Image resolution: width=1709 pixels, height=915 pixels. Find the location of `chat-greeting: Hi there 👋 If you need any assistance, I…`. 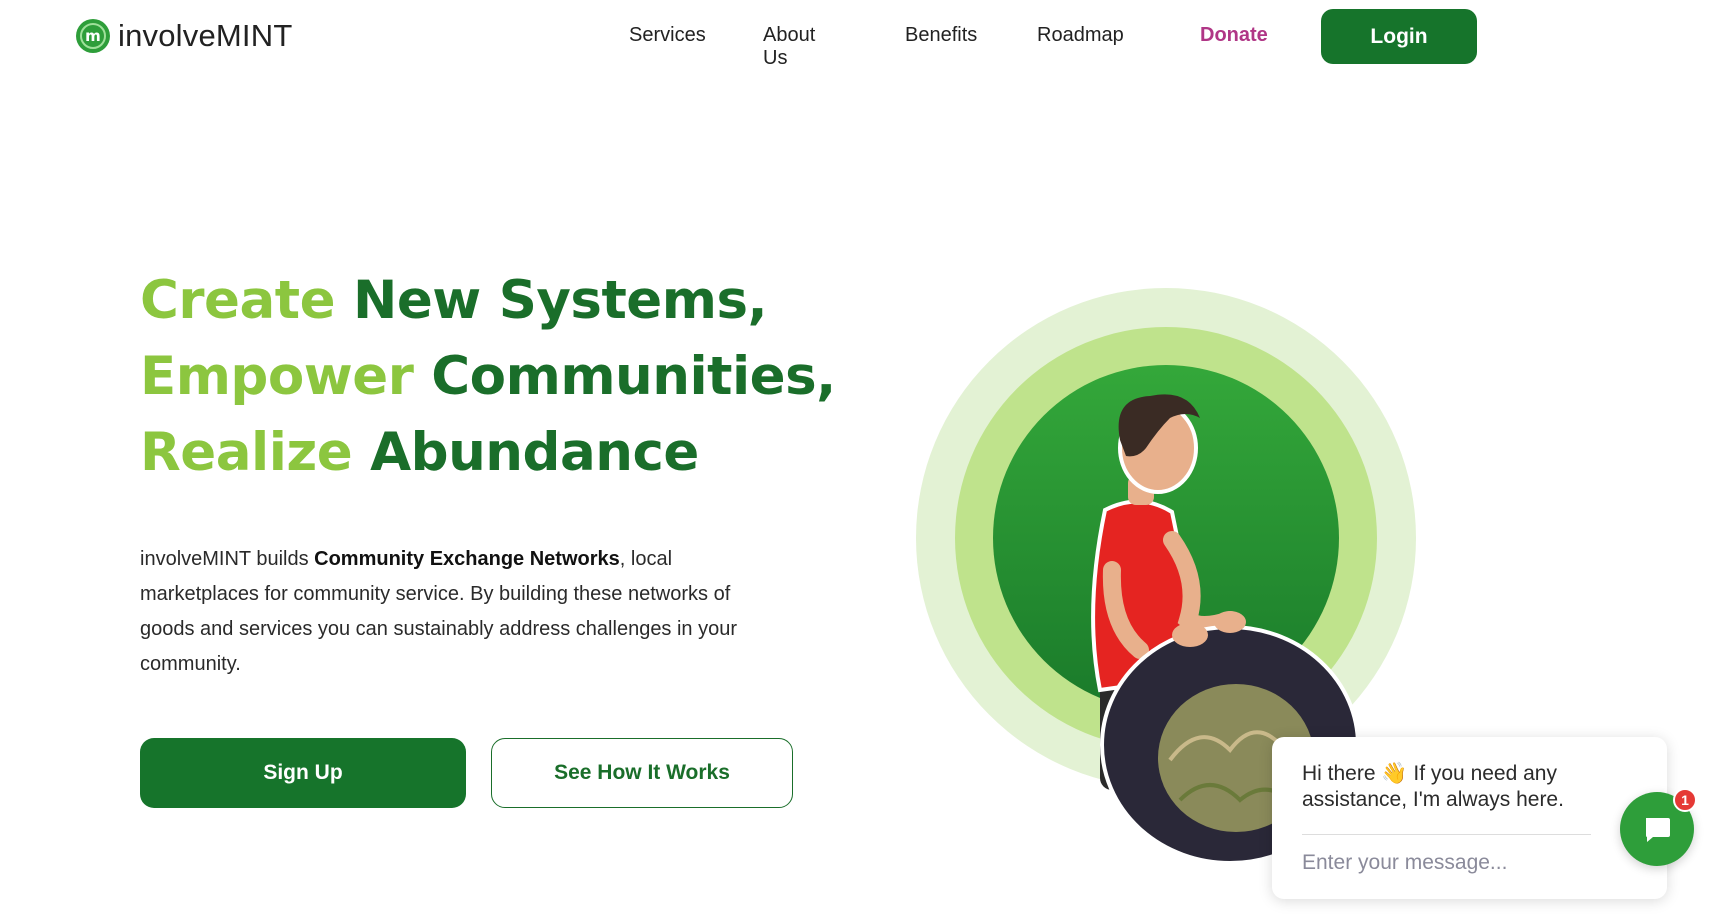

chat-greeting: Hi there 👋 If you need any assistance, I… is located at coordinates (1452, 787).